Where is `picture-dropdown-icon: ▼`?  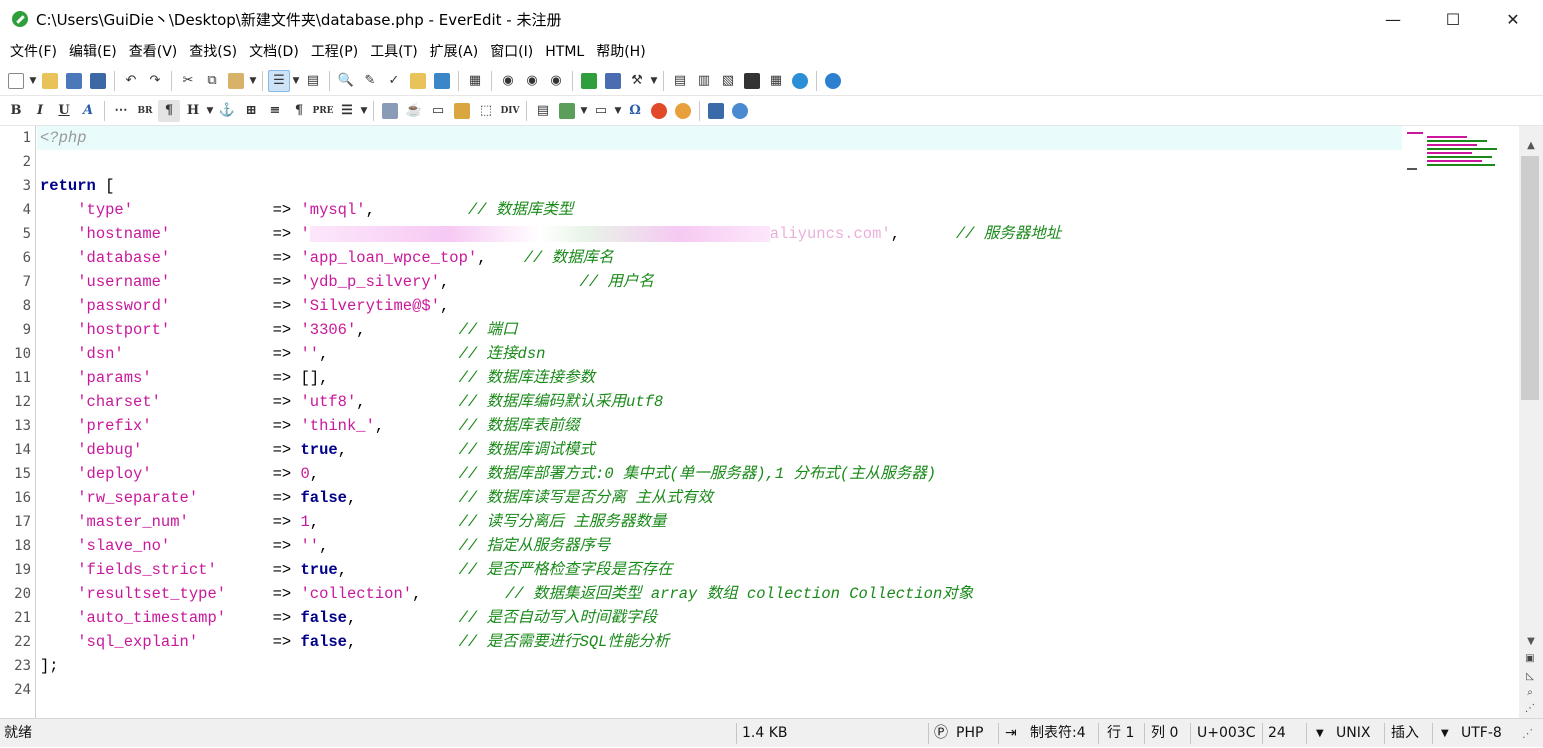 picture-dropdown-icon: ▼ is located at coordinates (584, 111).